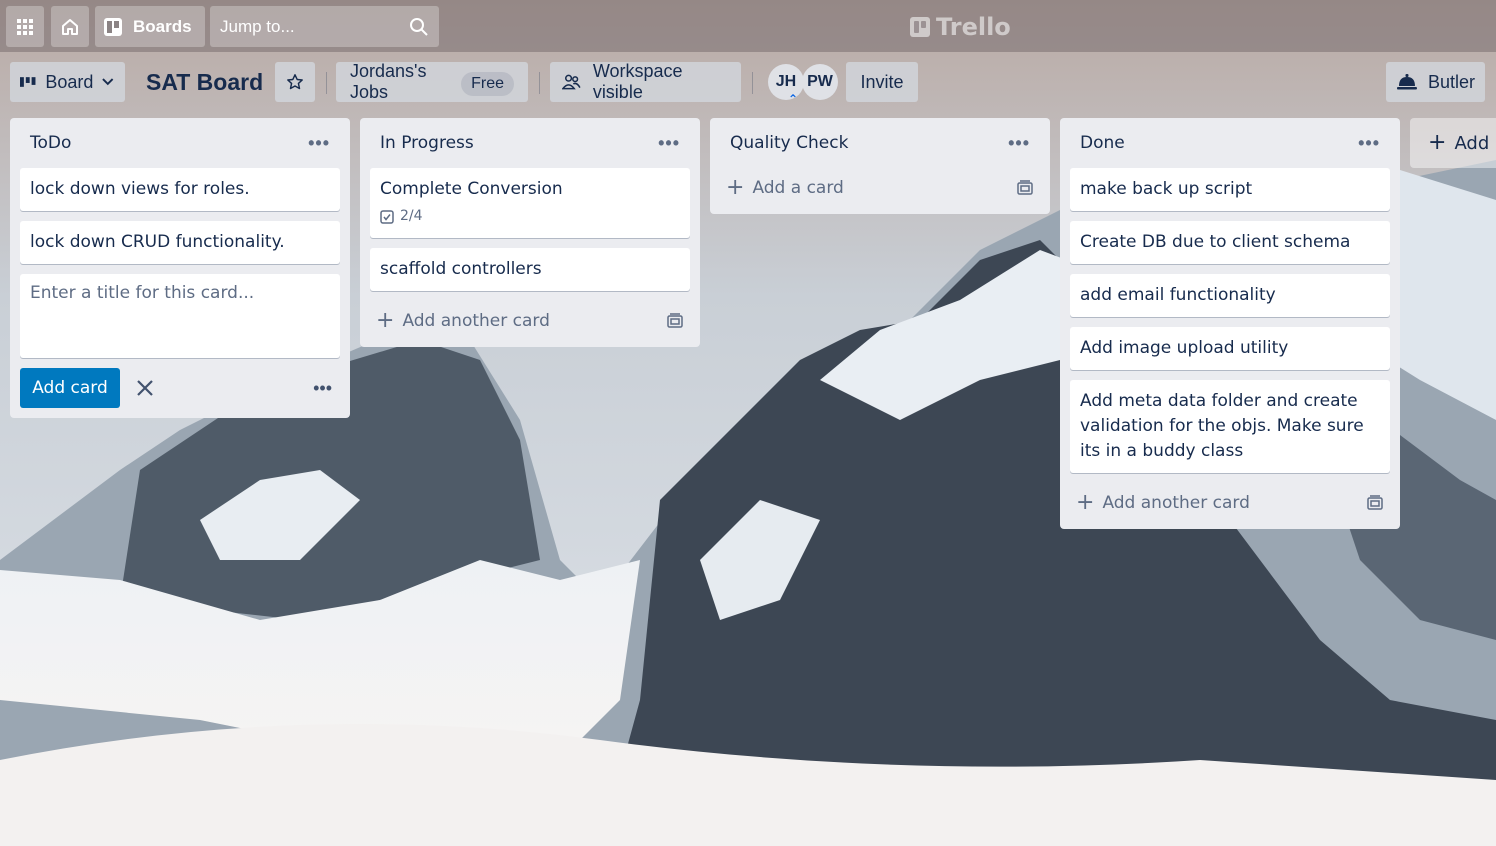  Describe the element at coordinates (1230, 143) in the screenshot. I see `list-header: Done •••` at that location.